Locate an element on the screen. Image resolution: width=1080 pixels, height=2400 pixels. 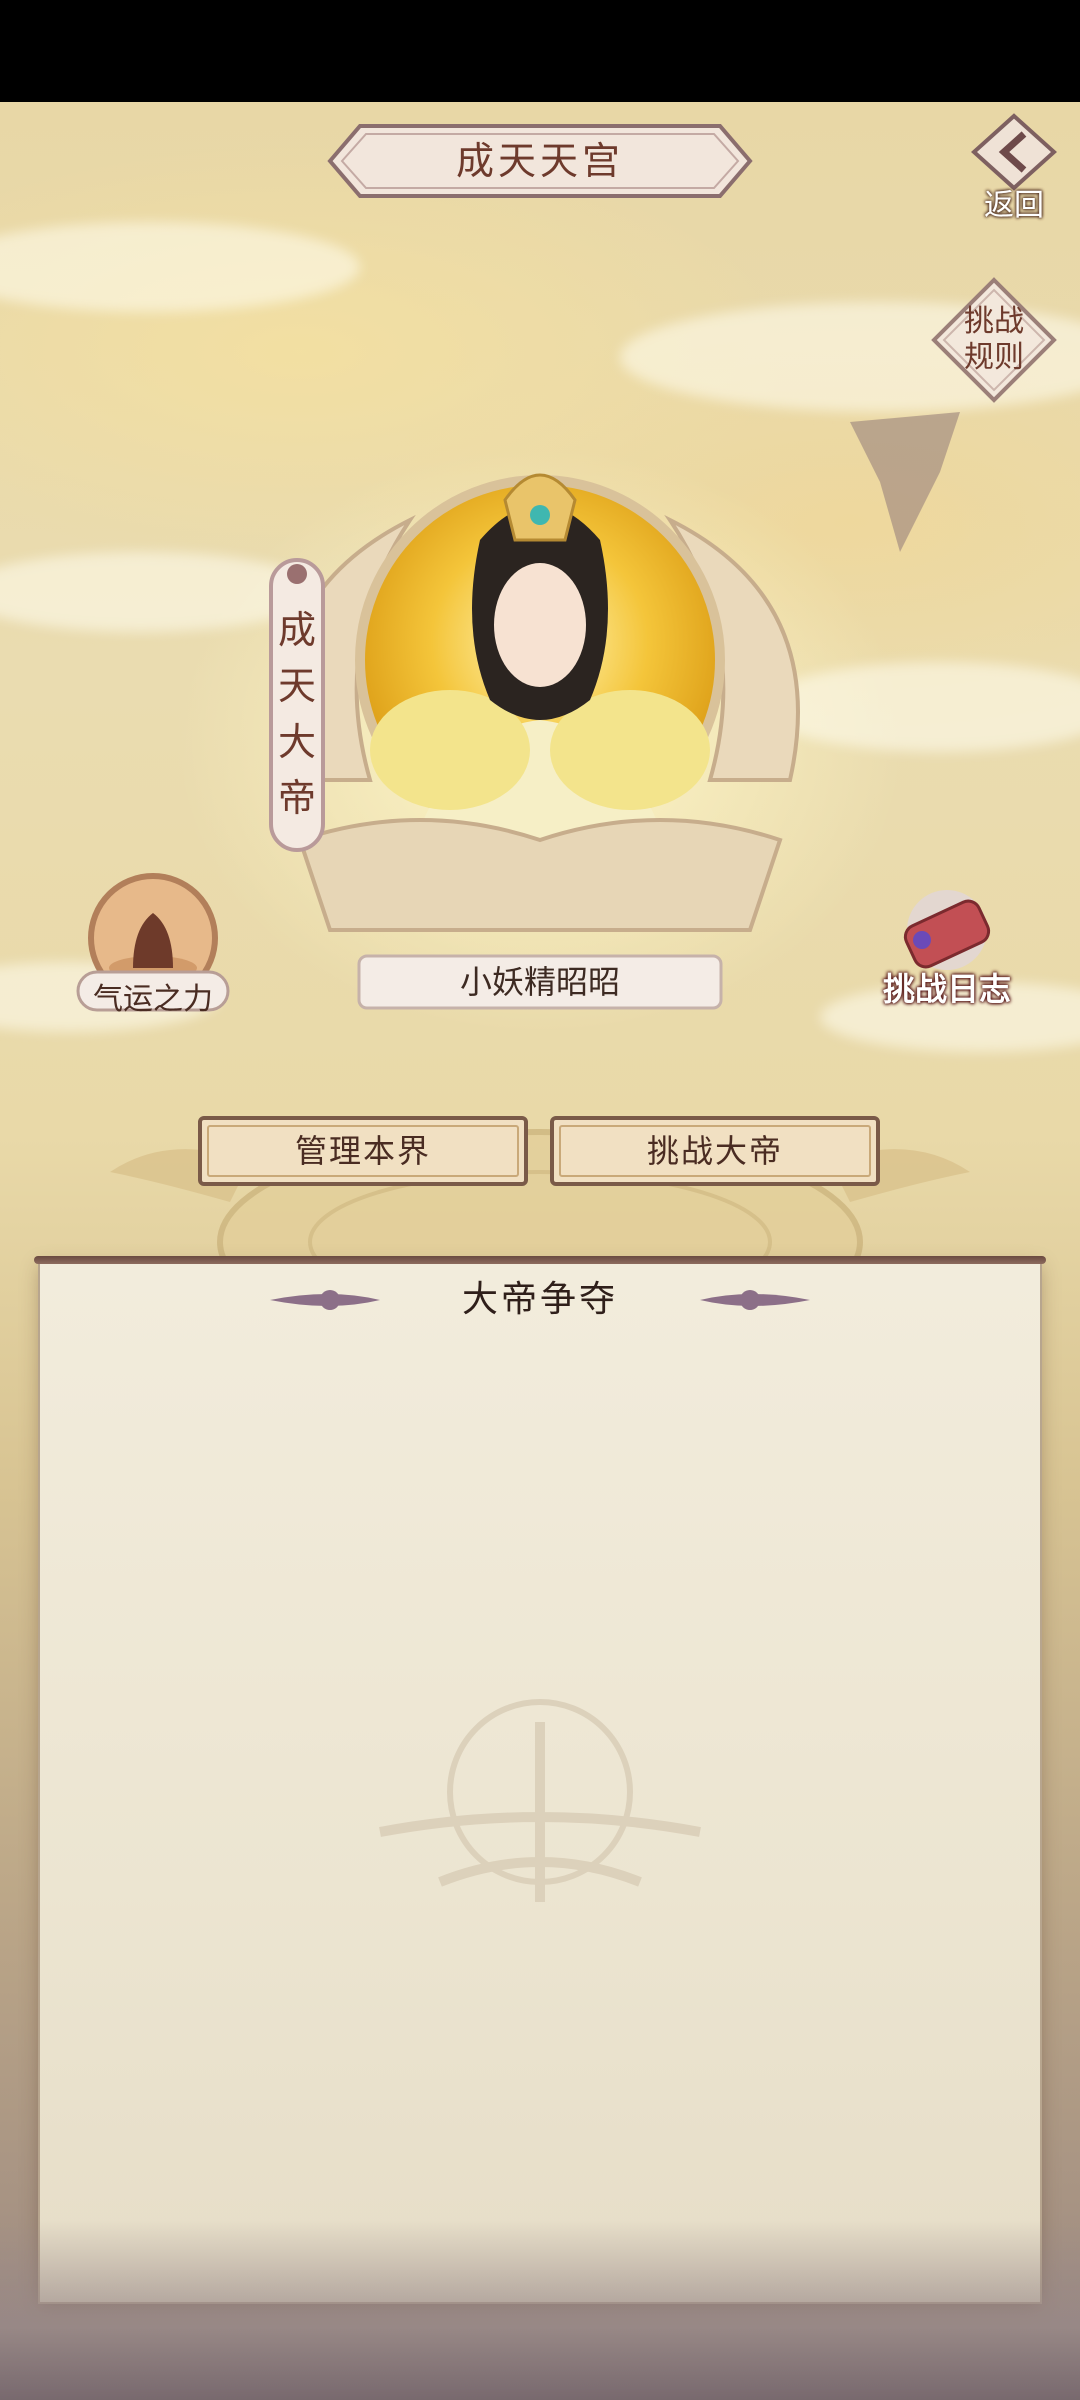
player-name-plate: 小妖精昭昭 is located at coordinates (540, 982).